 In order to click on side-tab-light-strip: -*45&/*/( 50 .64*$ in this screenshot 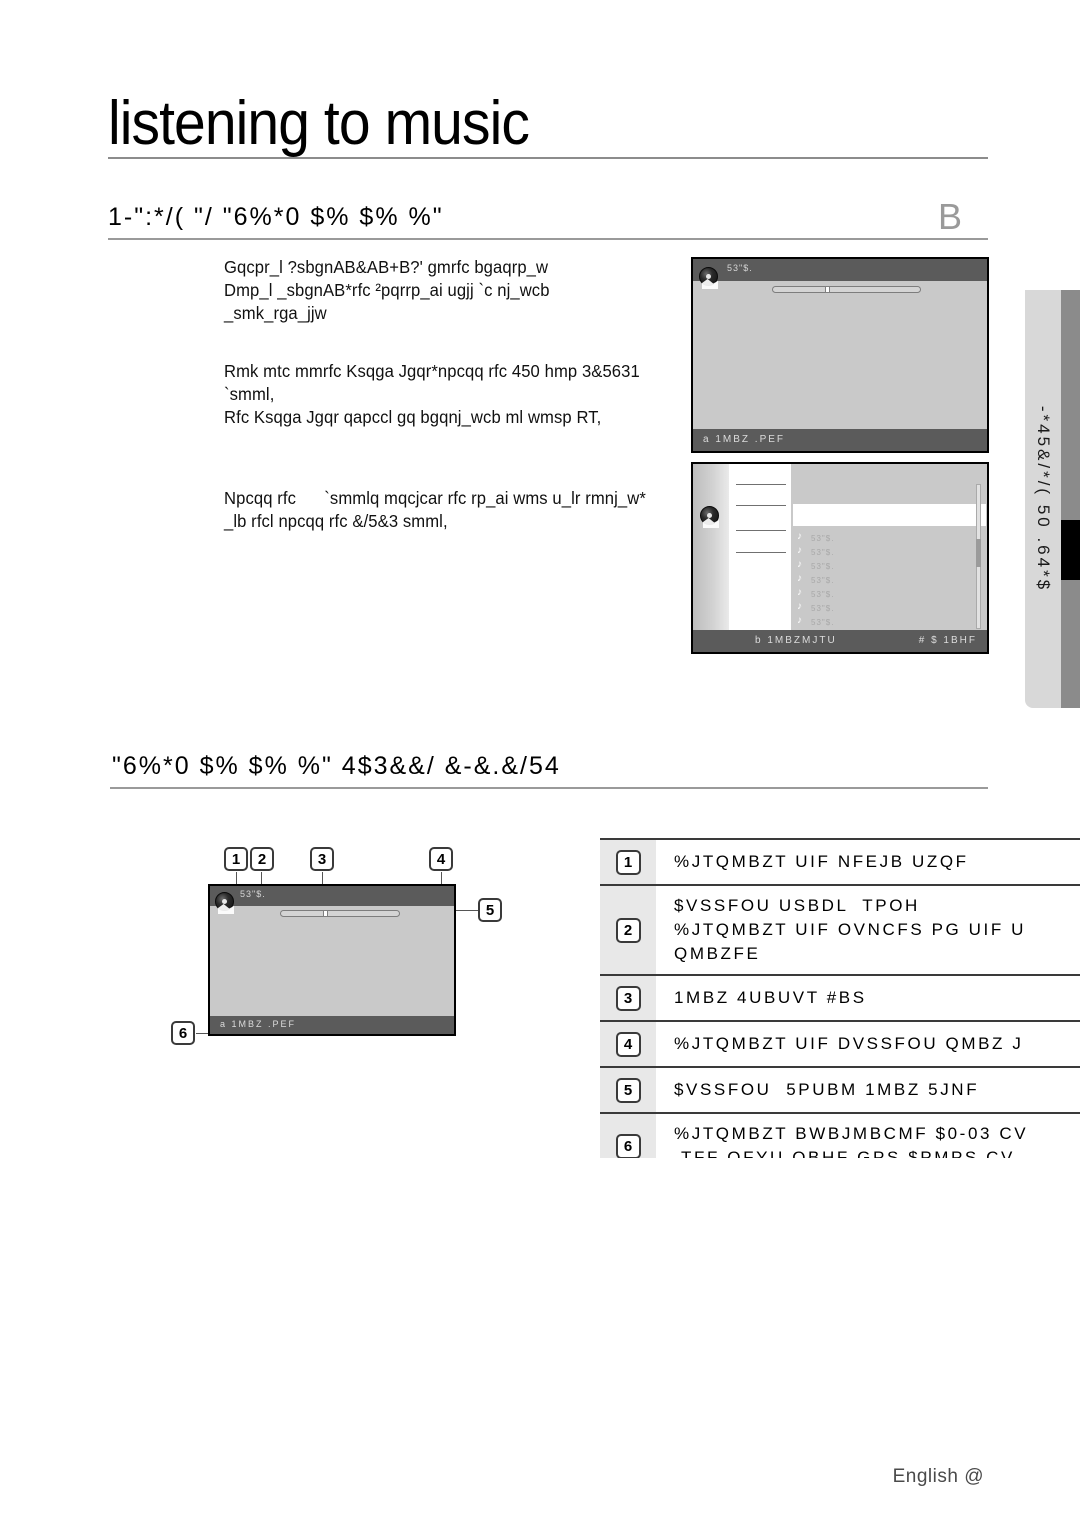, I will do `click(1043, 499)`.